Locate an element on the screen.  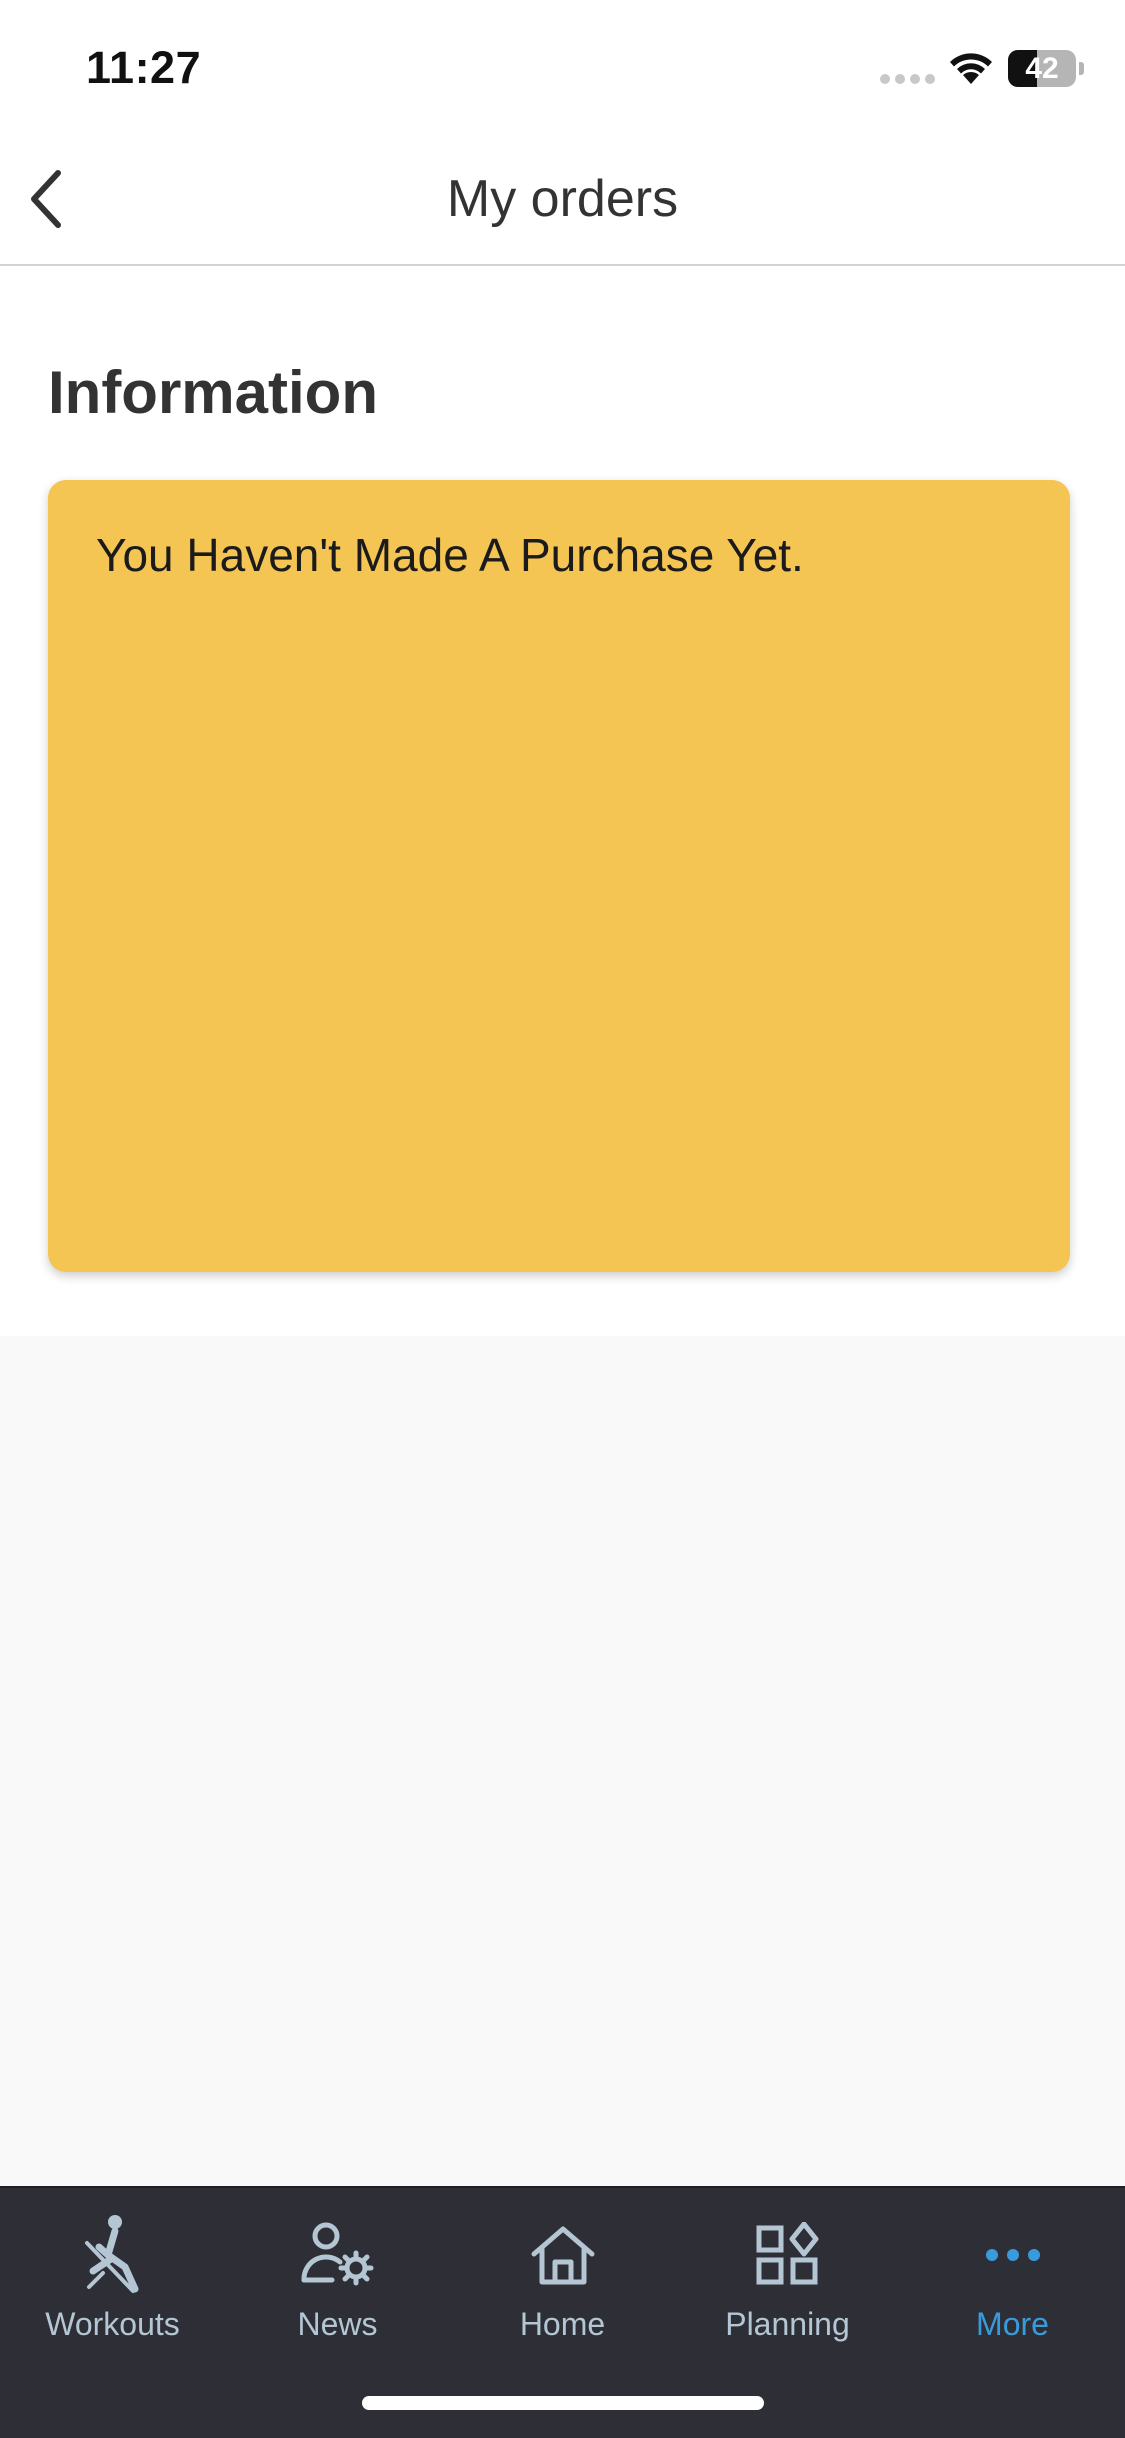
wifi-icon is located at coordinates (971, 68).